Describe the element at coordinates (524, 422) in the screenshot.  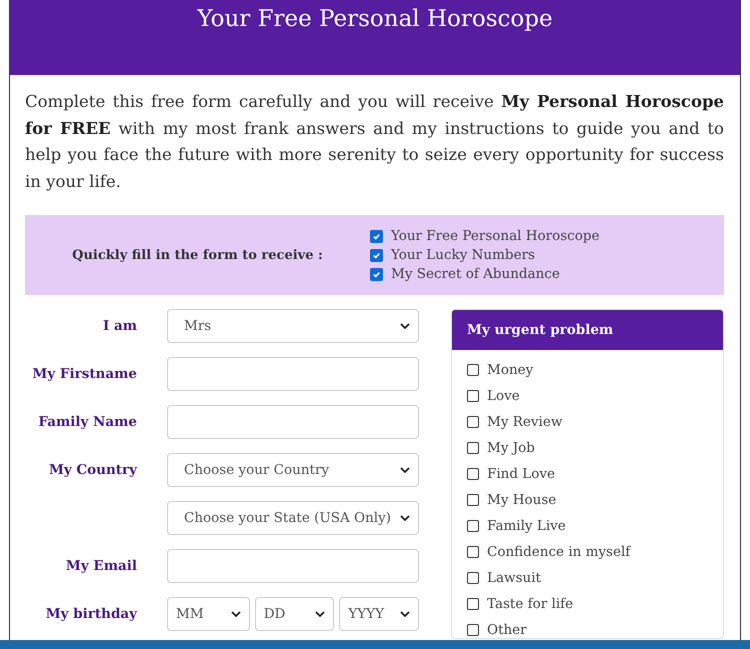
I see `checkbox-label: My Review` at that location.